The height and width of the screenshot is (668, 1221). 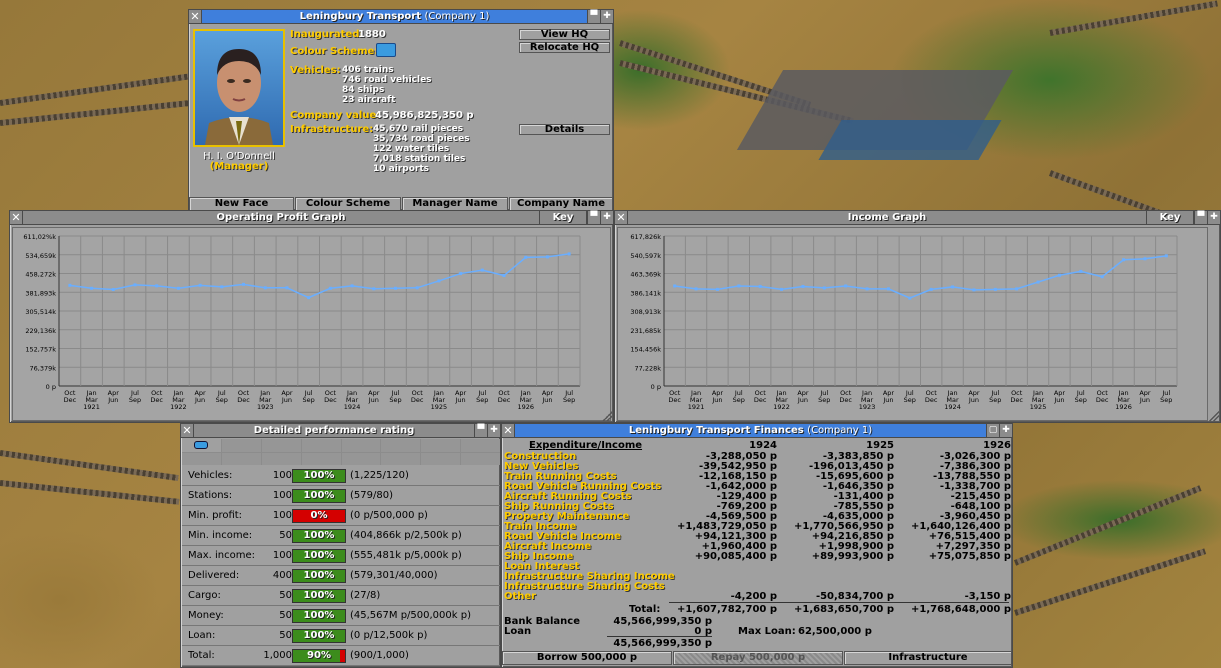 I want to click on company-selector, so click(x=341, y=452).